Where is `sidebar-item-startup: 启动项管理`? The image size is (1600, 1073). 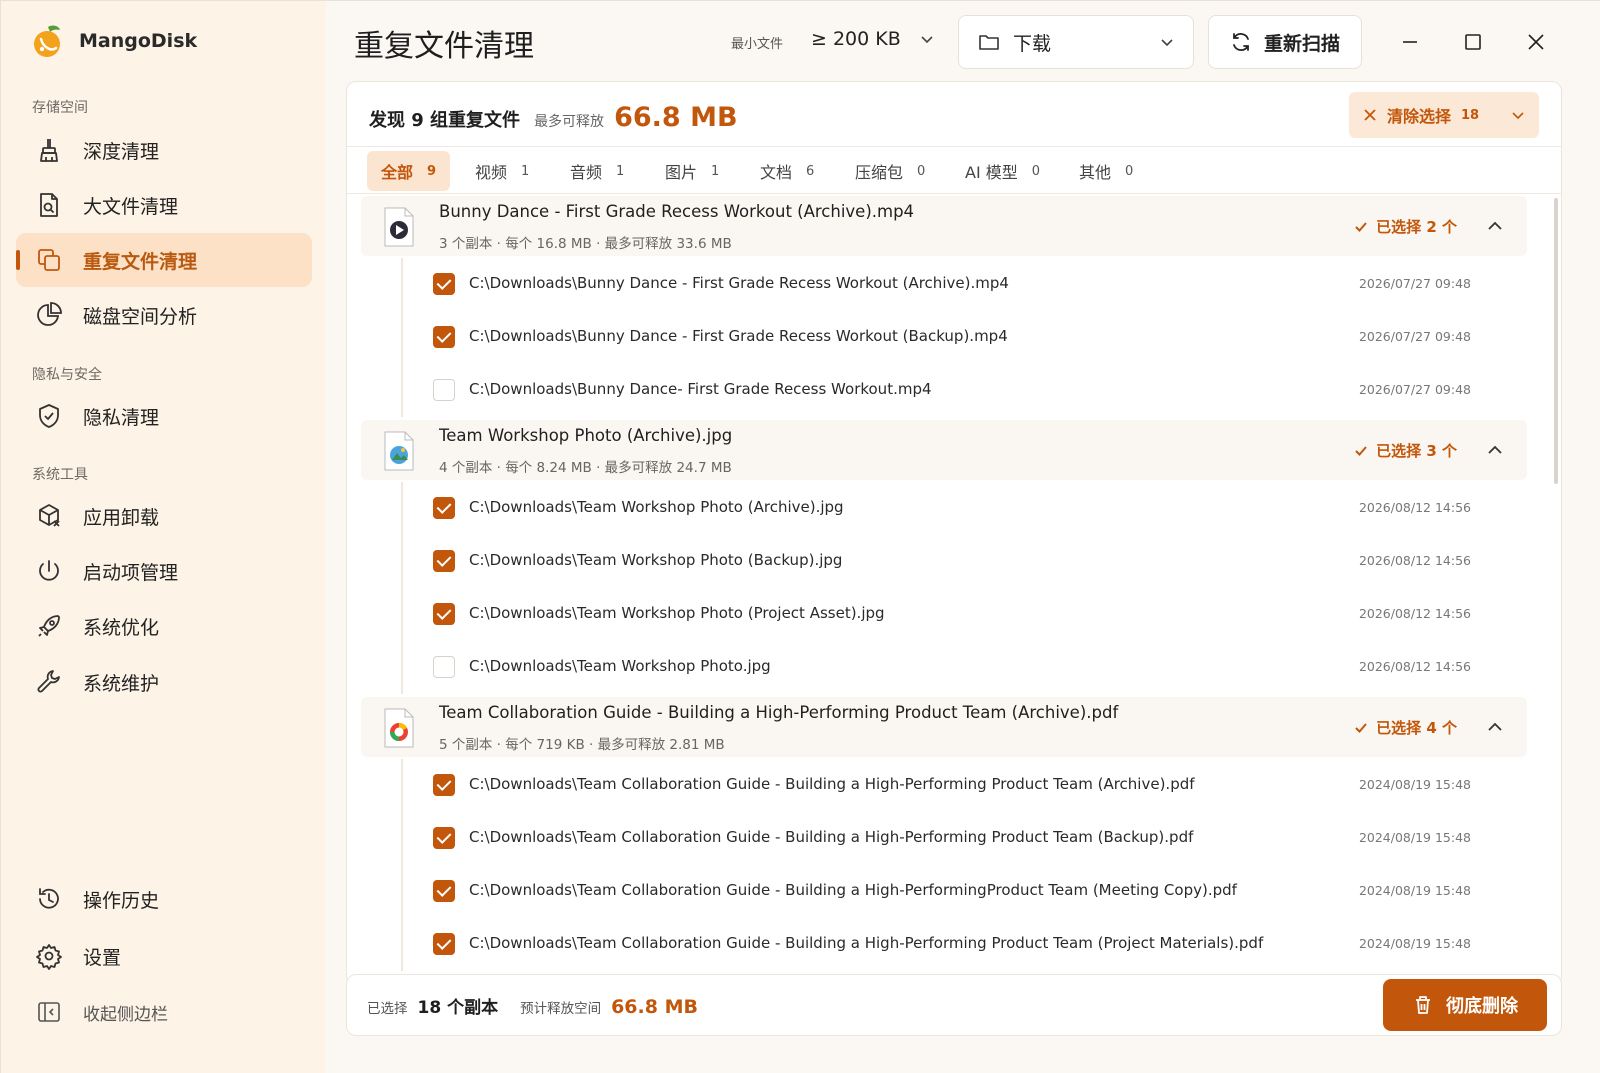 sidebar-item-startup: 启动项管理 is located at coordinates (164, 571).